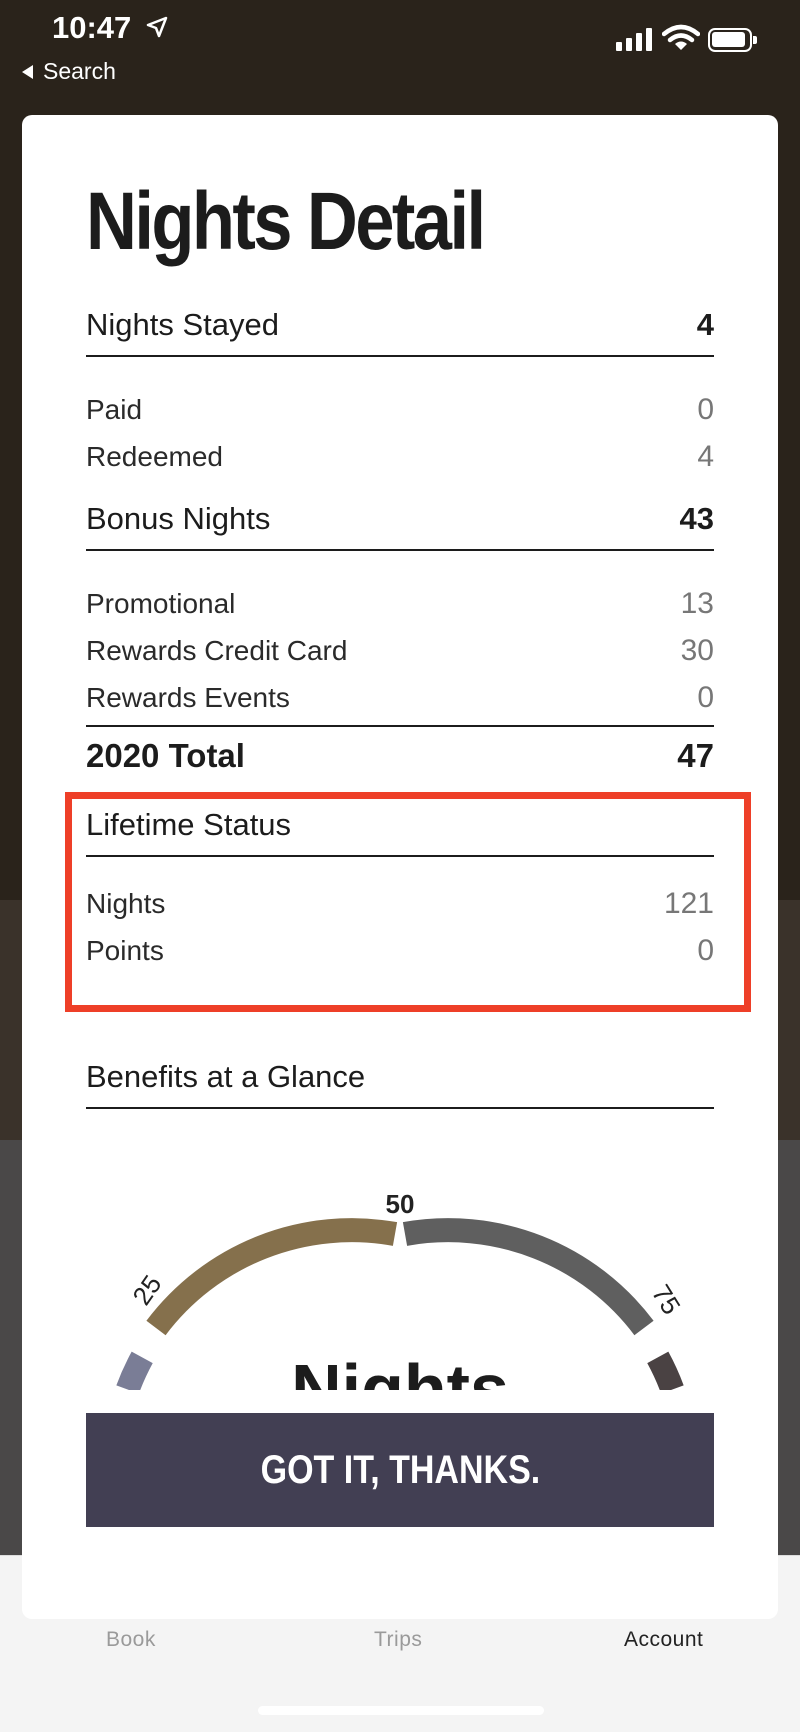  What do you see at coordinates (688, 903) in the screenshot?
I see `lifetime-nights-value: 121` at bounding box center [688, 903].